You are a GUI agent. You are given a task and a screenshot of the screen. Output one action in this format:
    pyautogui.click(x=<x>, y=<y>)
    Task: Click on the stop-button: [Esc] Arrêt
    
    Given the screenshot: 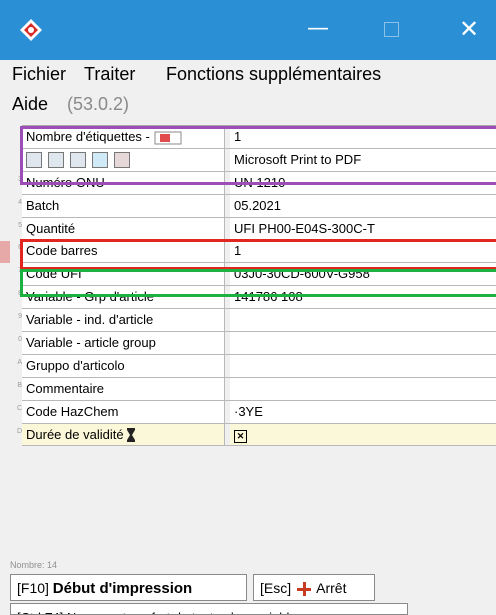 What is the action you would take?
    pyautogui.click(x=314, y=587)
    